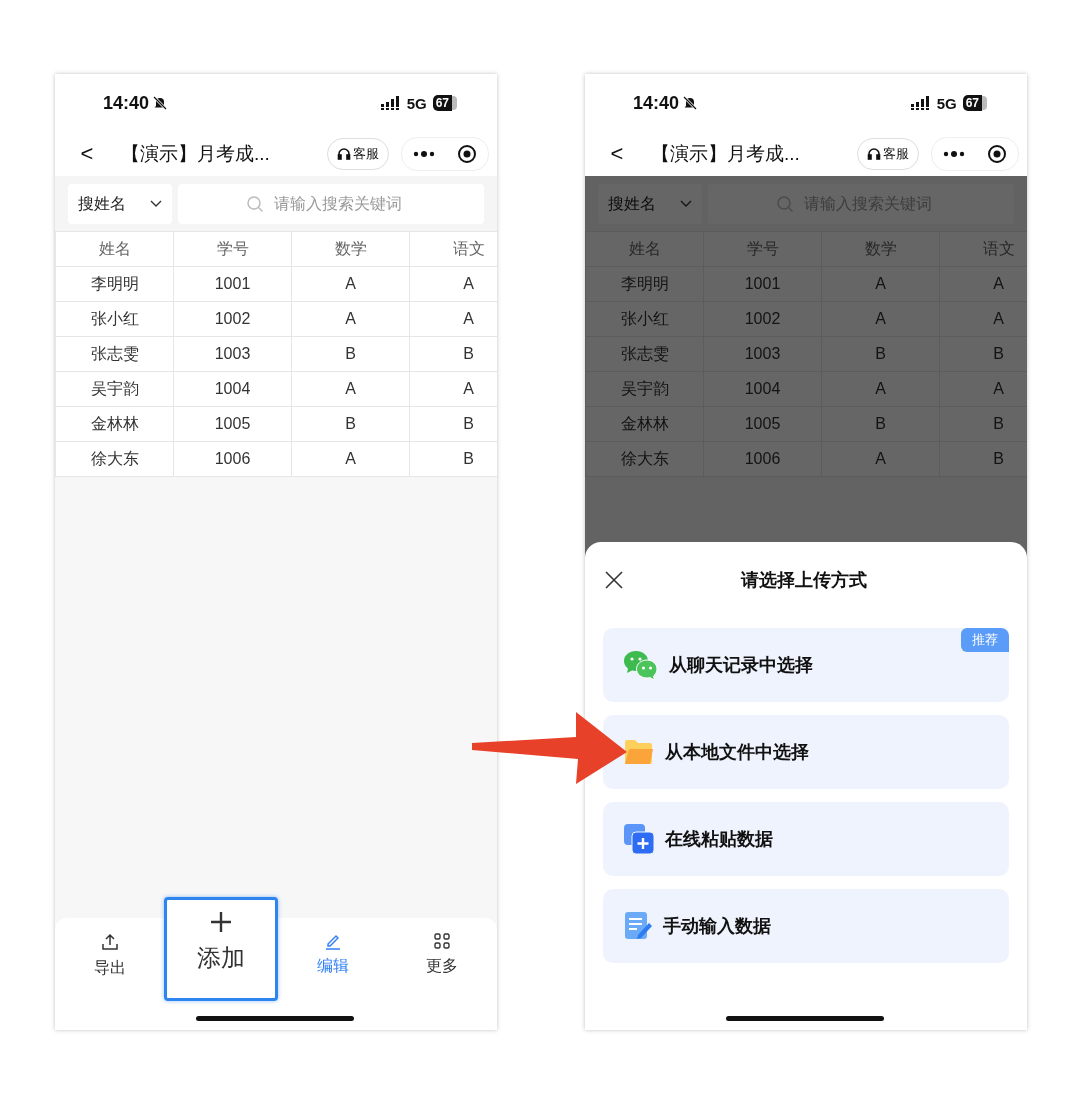 This screenshot has width=1080, height=1109. Describe the element at coordinates (120, 204) in the screenshot. I see `field-select: 搜姓名` at that location.